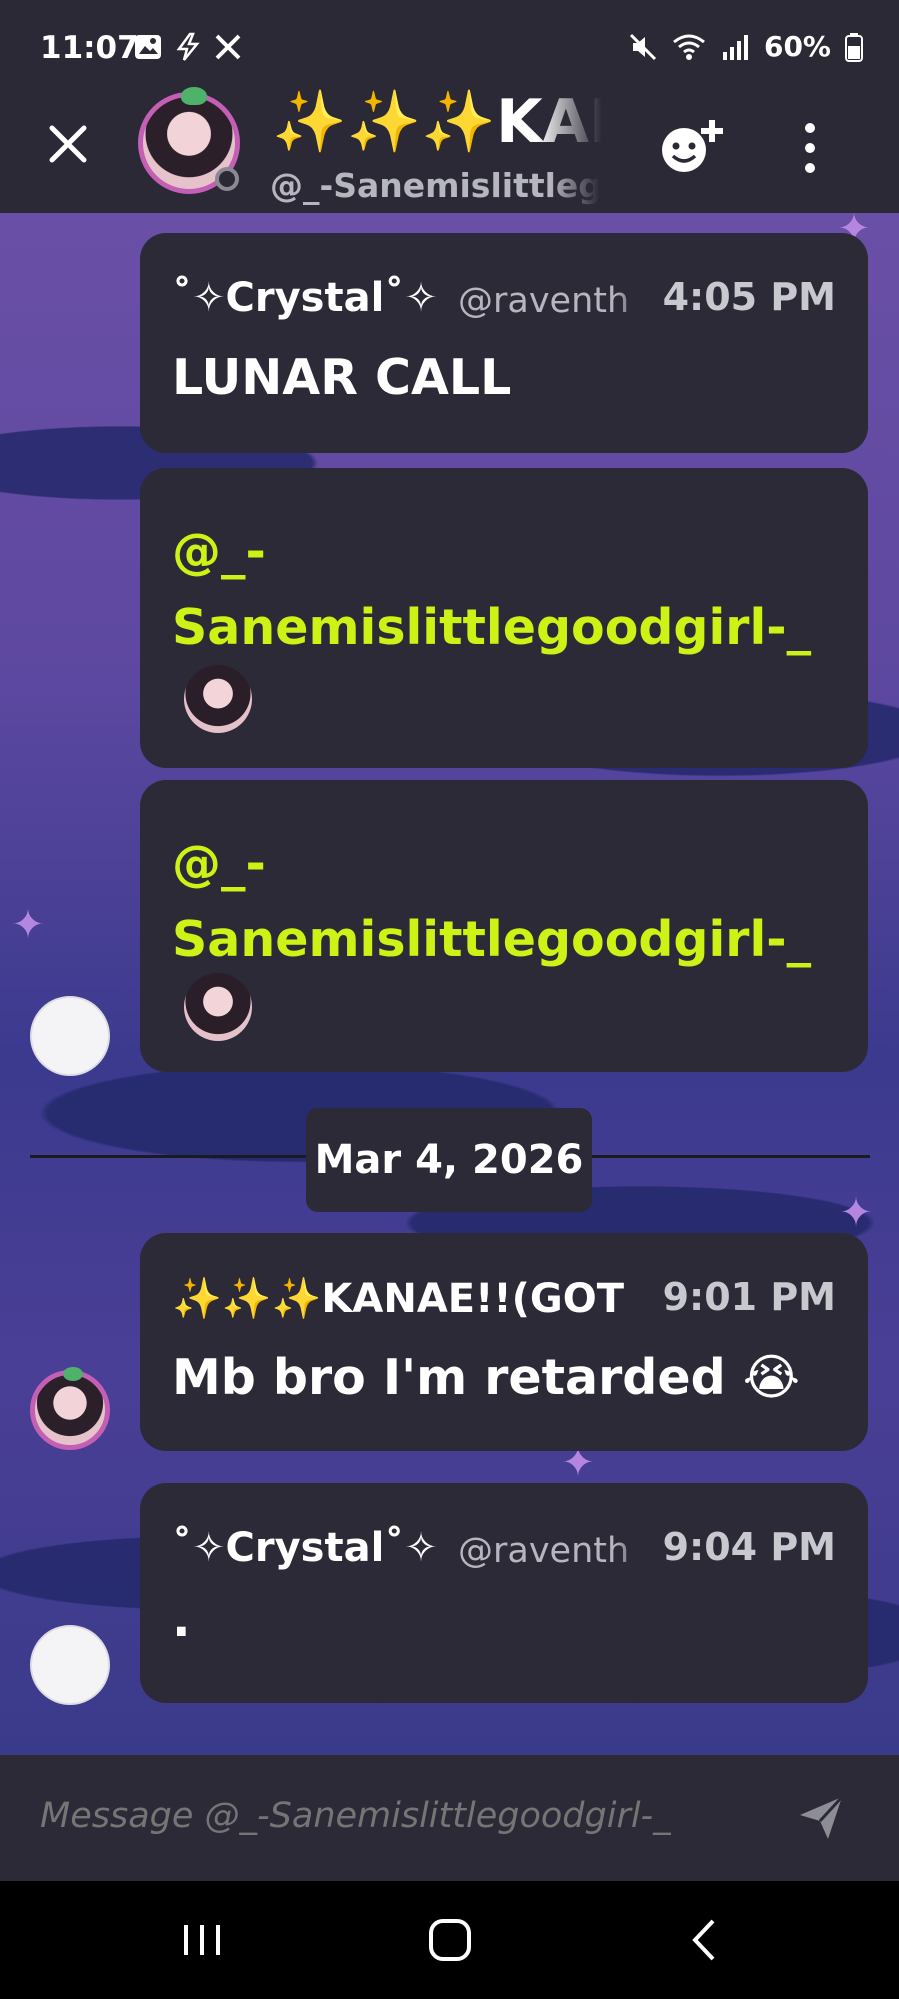  Describe the element at coordinates (227, 179) in the screenshot. I see `offline-status-icon` at that location.